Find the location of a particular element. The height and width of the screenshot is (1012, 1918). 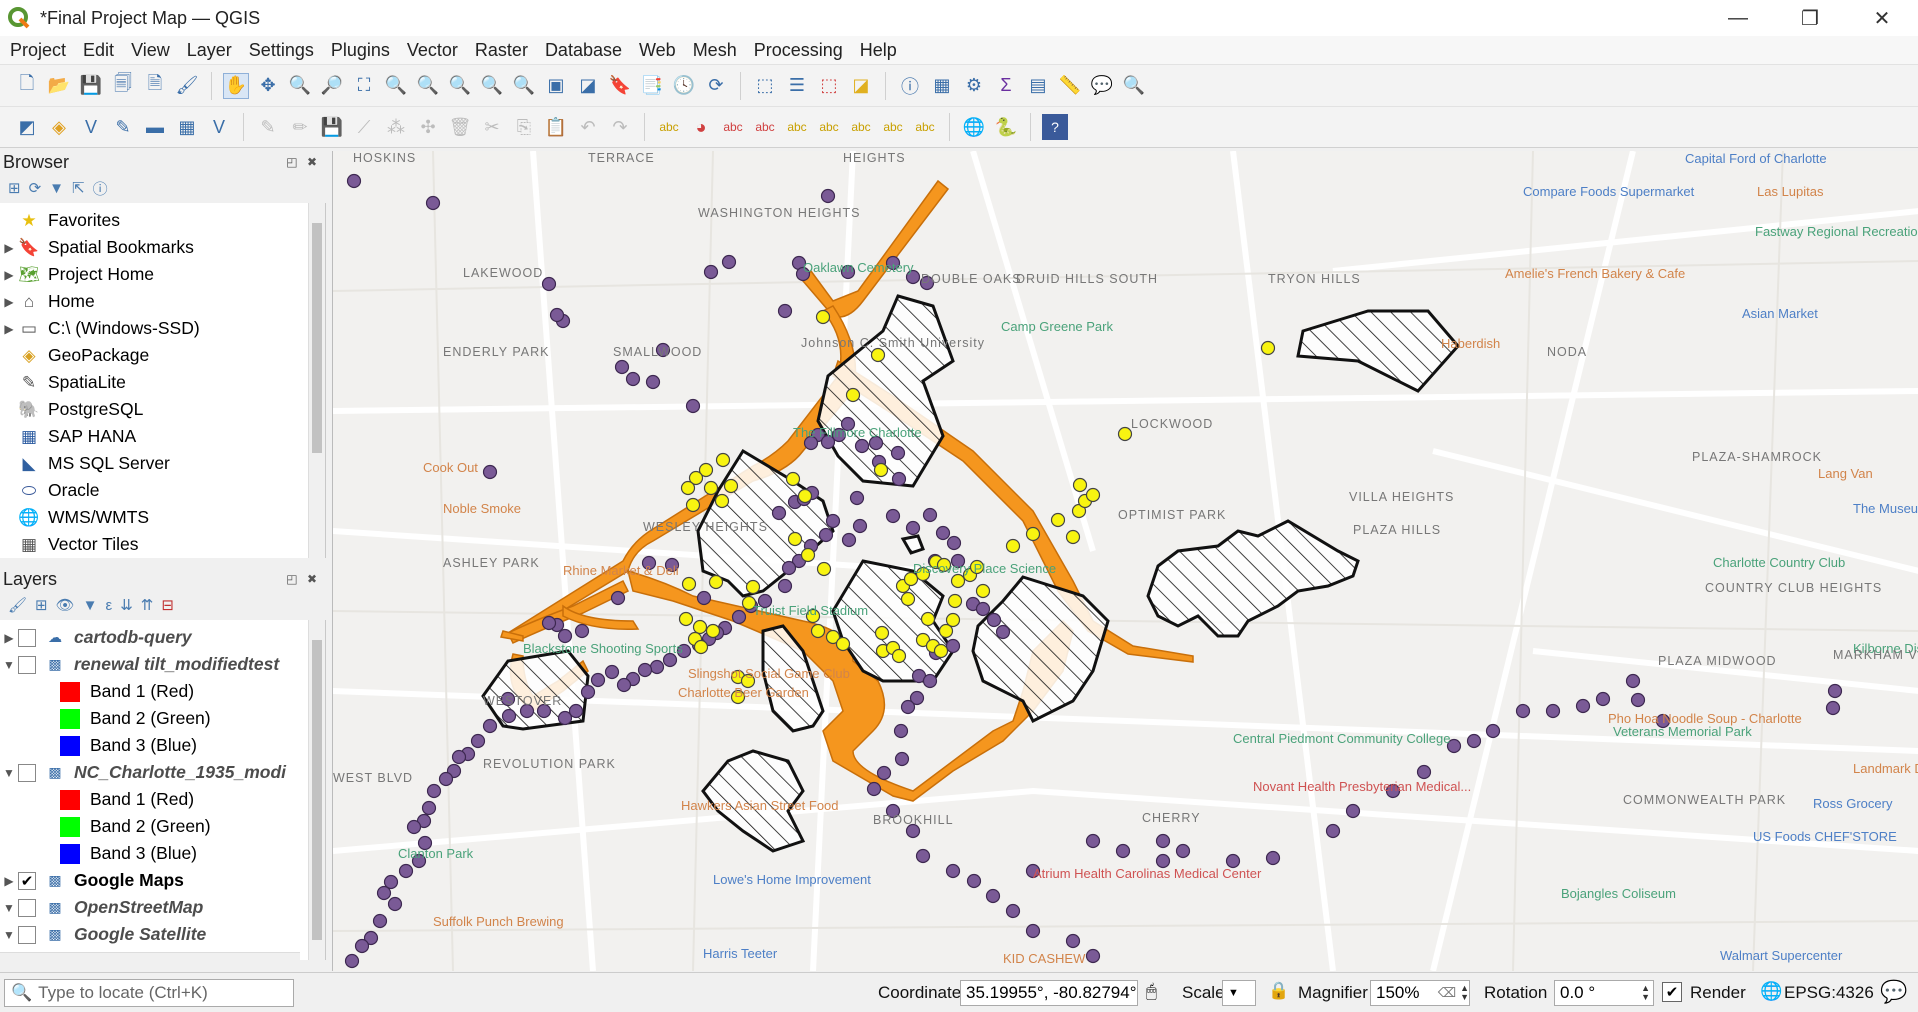

browser-item: ◈ GeoPackage is located at coordinates (162, 355).